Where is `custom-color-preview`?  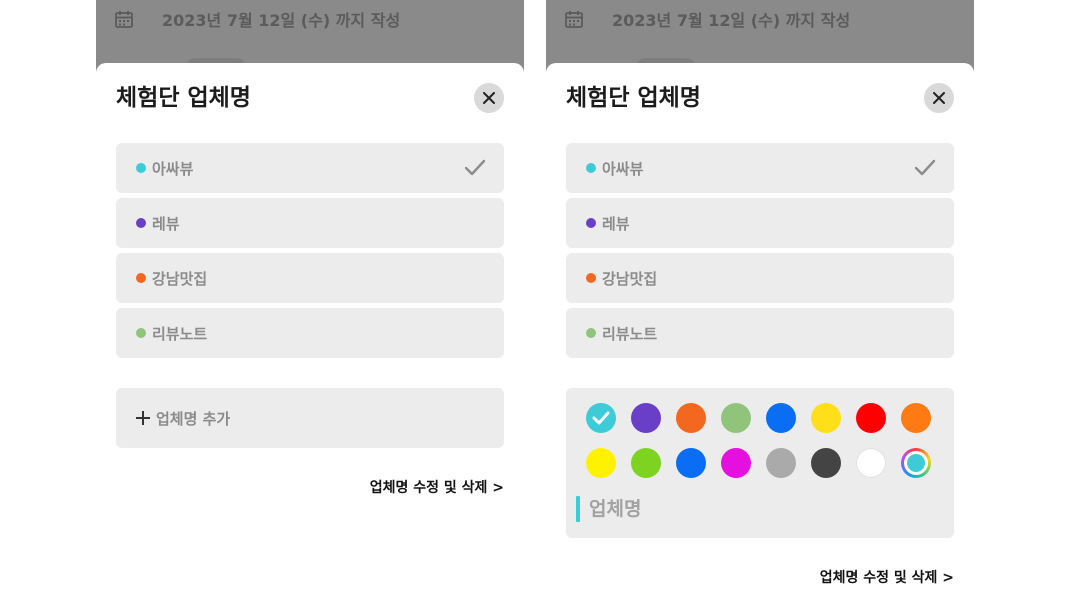 custom-color-preview is located at coordinates (916, 463).